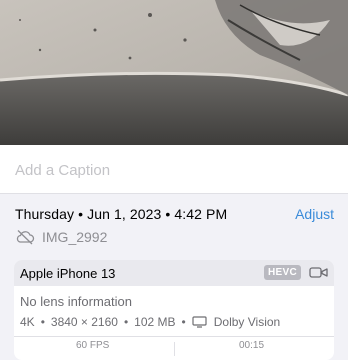  What do you see at coordinates (174, 336) in the screenshot?
I see `card-divider` at bounding box center [174, 336].